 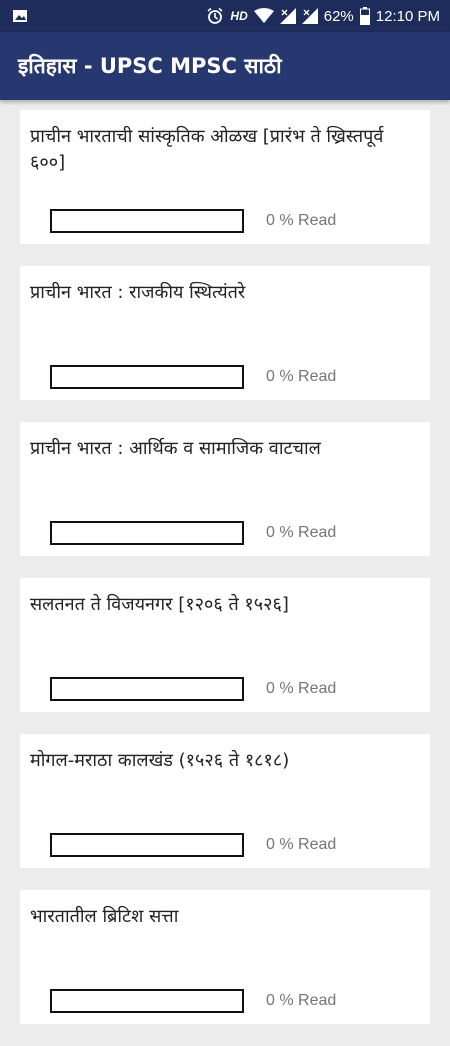 I want to click on status-bar: HD 62% 12:10 PM, so click(x=225, y=16).